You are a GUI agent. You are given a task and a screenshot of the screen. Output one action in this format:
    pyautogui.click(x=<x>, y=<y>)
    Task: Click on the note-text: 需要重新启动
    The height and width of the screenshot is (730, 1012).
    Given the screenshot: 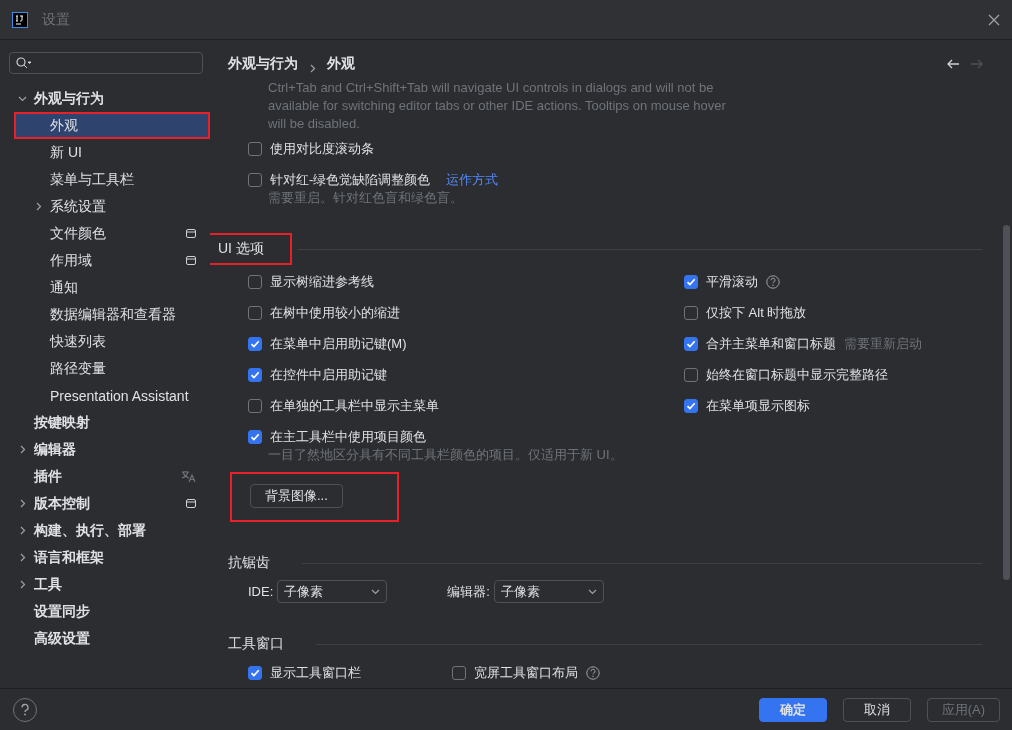 What is the action you would take?
    pyautogui.click(x=883, y=343)
    